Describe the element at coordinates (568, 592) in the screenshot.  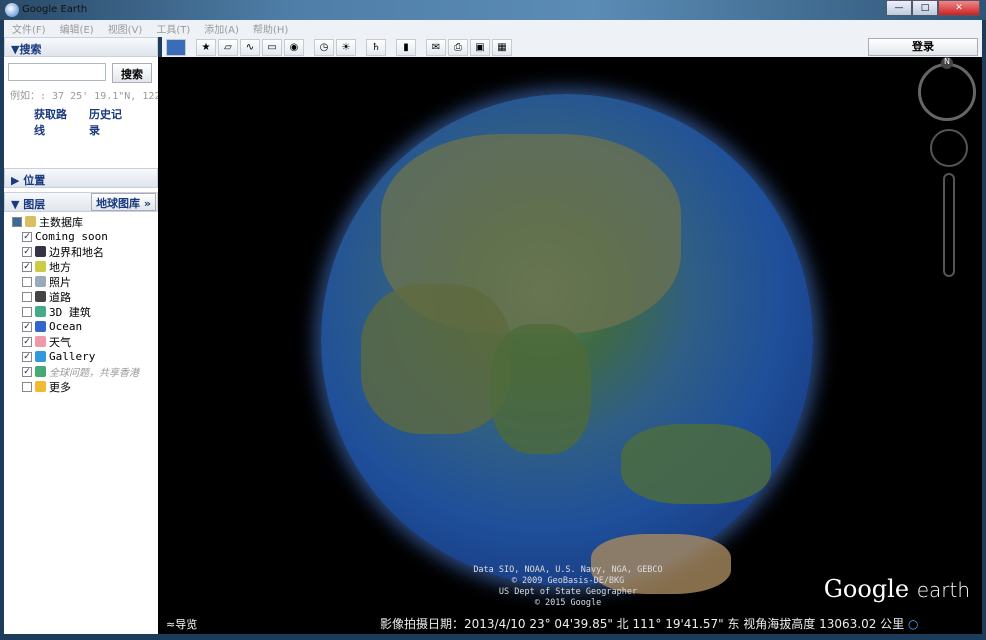
I see `attribution-line: US Dept of State Geographer` at that location.